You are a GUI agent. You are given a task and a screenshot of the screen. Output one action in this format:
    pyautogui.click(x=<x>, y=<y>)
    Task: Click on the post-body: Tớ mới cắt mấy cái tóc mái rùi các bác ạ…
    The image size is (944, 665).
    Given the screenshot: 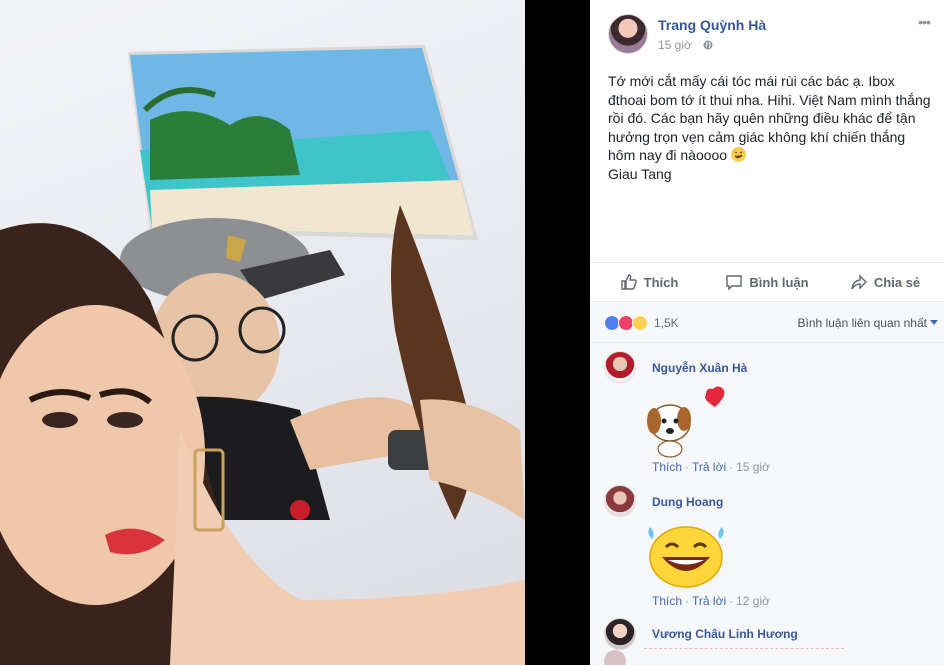 What is the action you would take?
    pyautogui.click(x=771, y=127)
    